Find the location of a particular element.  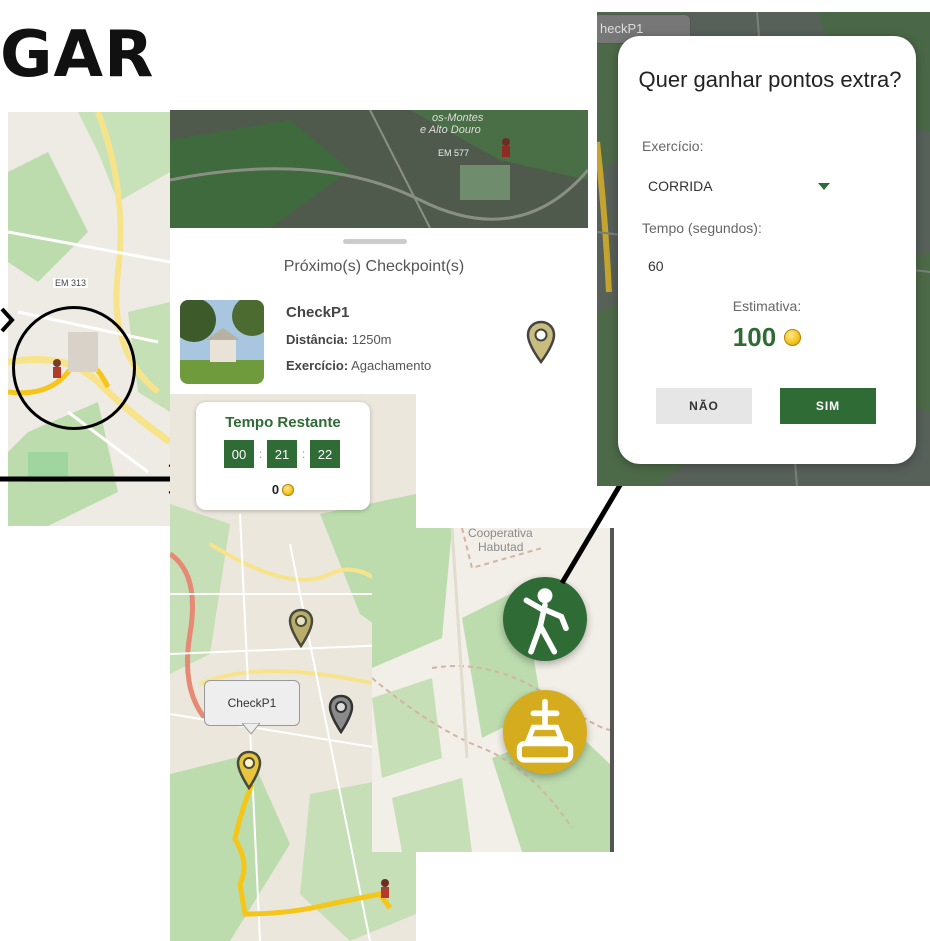

panel-map: os-Montes e Alto Douro EM 577 is located at coordinates (379, 169).